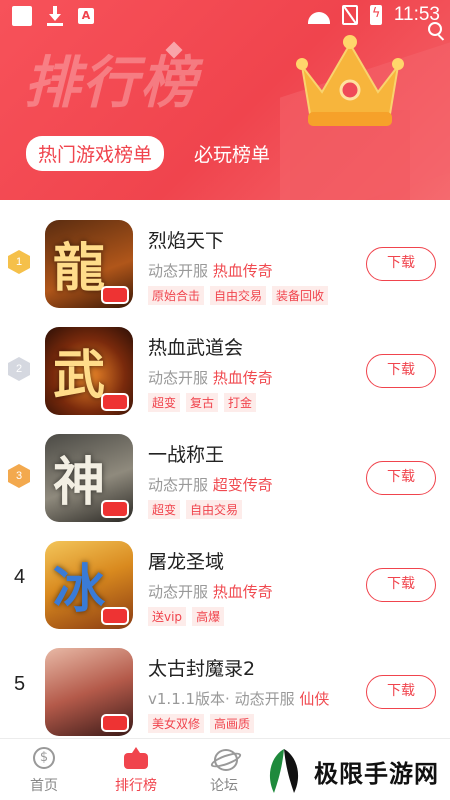 This screenshot has width=450, height=800. Describe the element at coordinates (167, 616) in the screenshot. I see `tag-chip: 送vip` at that location.